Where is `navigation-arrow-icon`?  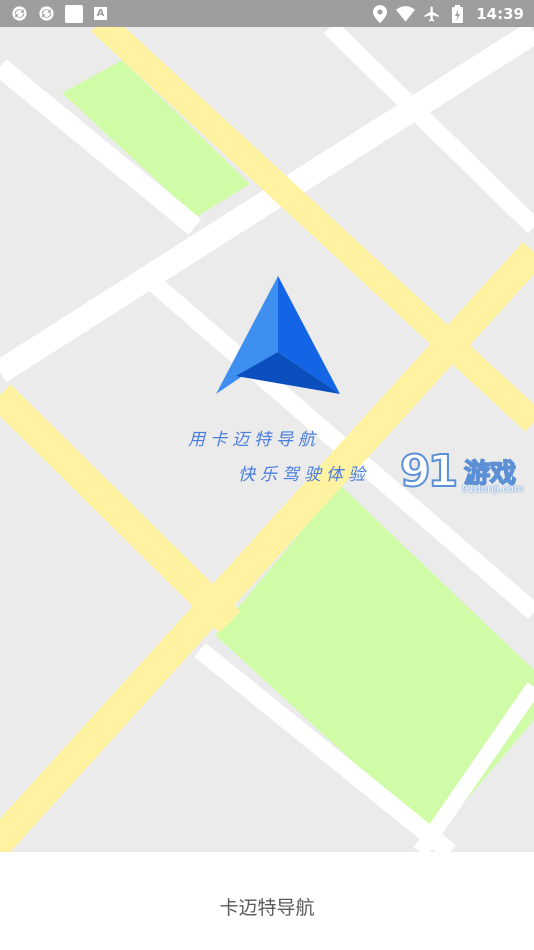
navigation-arrow-icon is located at coordinates (278, 337).